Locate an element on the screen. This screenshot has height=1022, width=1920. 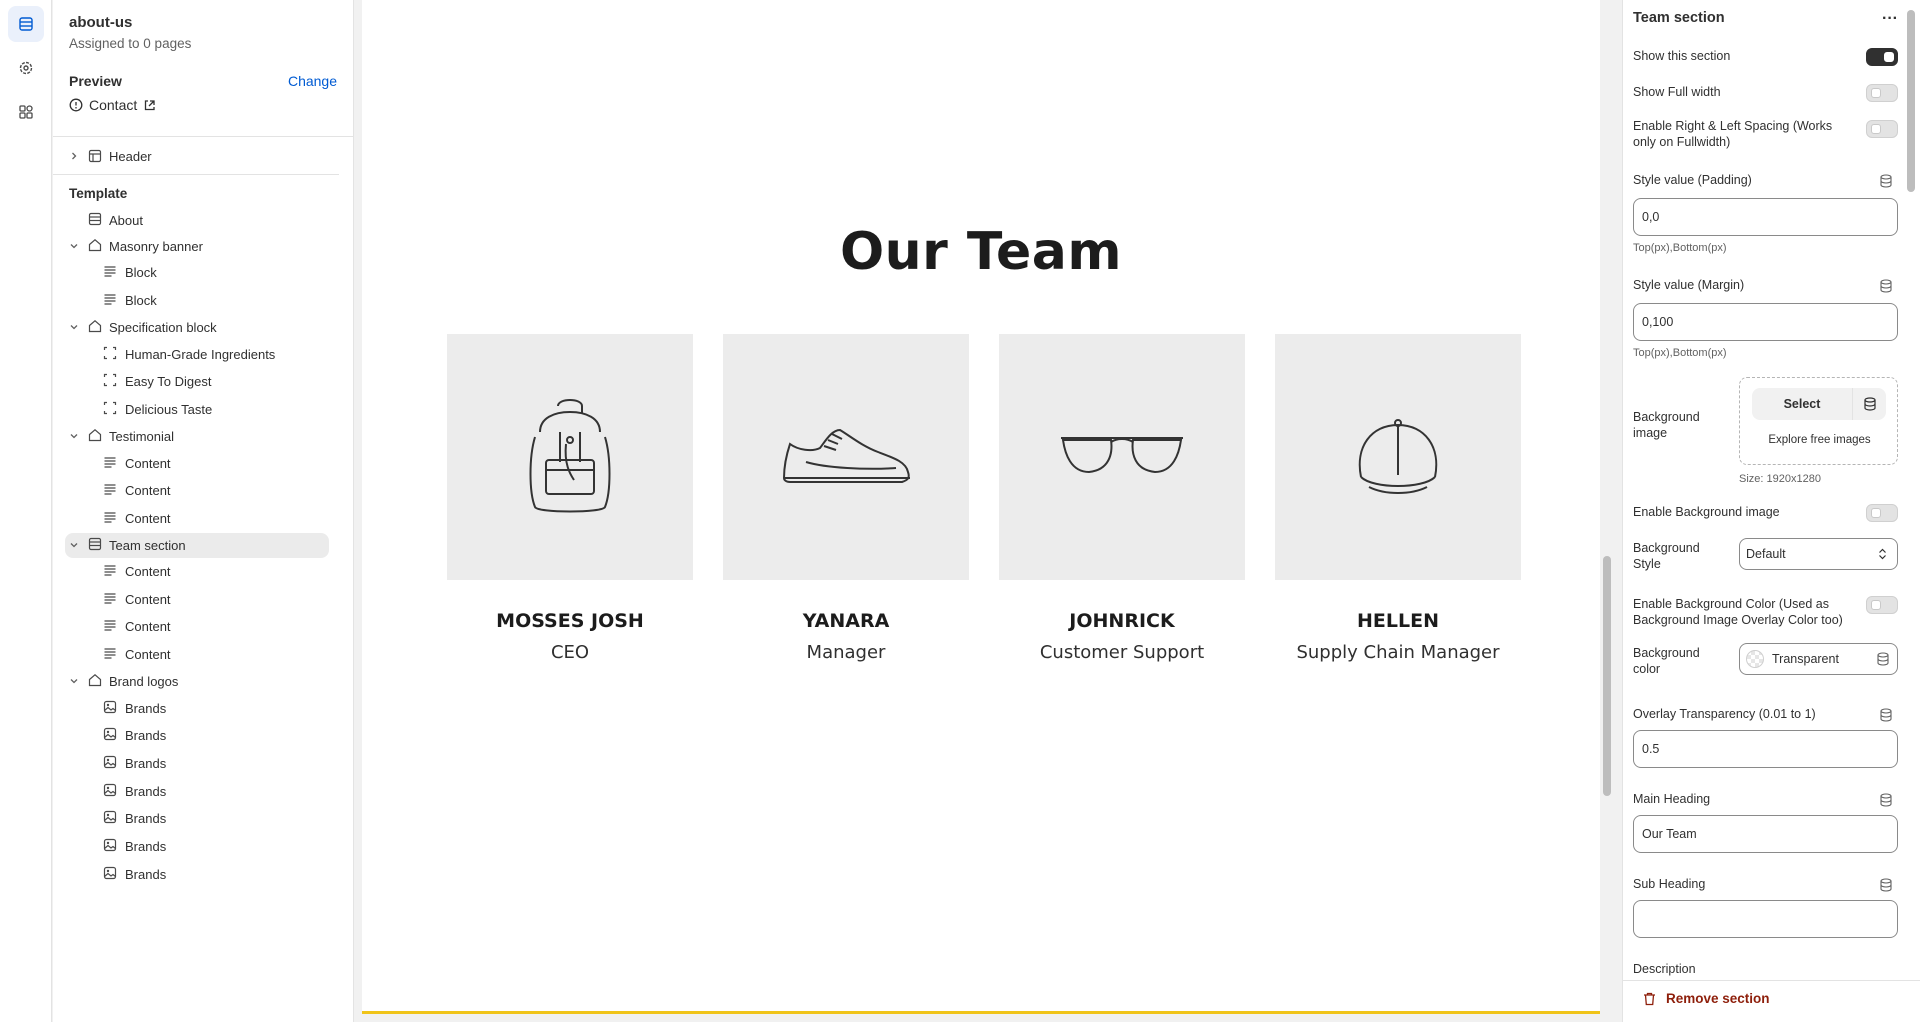
team-member-card: JOHNRICK Customer Support is located at coordinates (1122, 498).